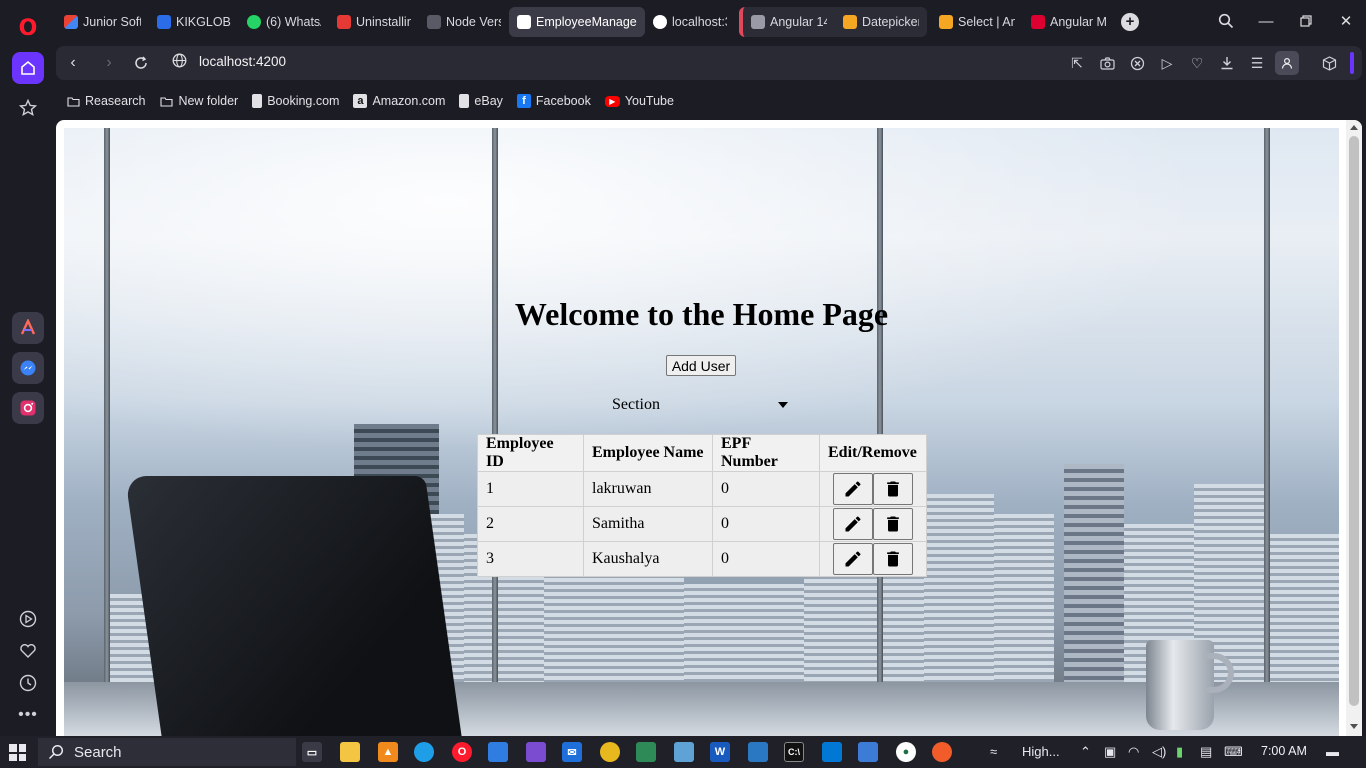 The image size is (1366, 768). Describe the element at coordinates (702, 405) in the screenshot. I see `section-select: Section` at that location.